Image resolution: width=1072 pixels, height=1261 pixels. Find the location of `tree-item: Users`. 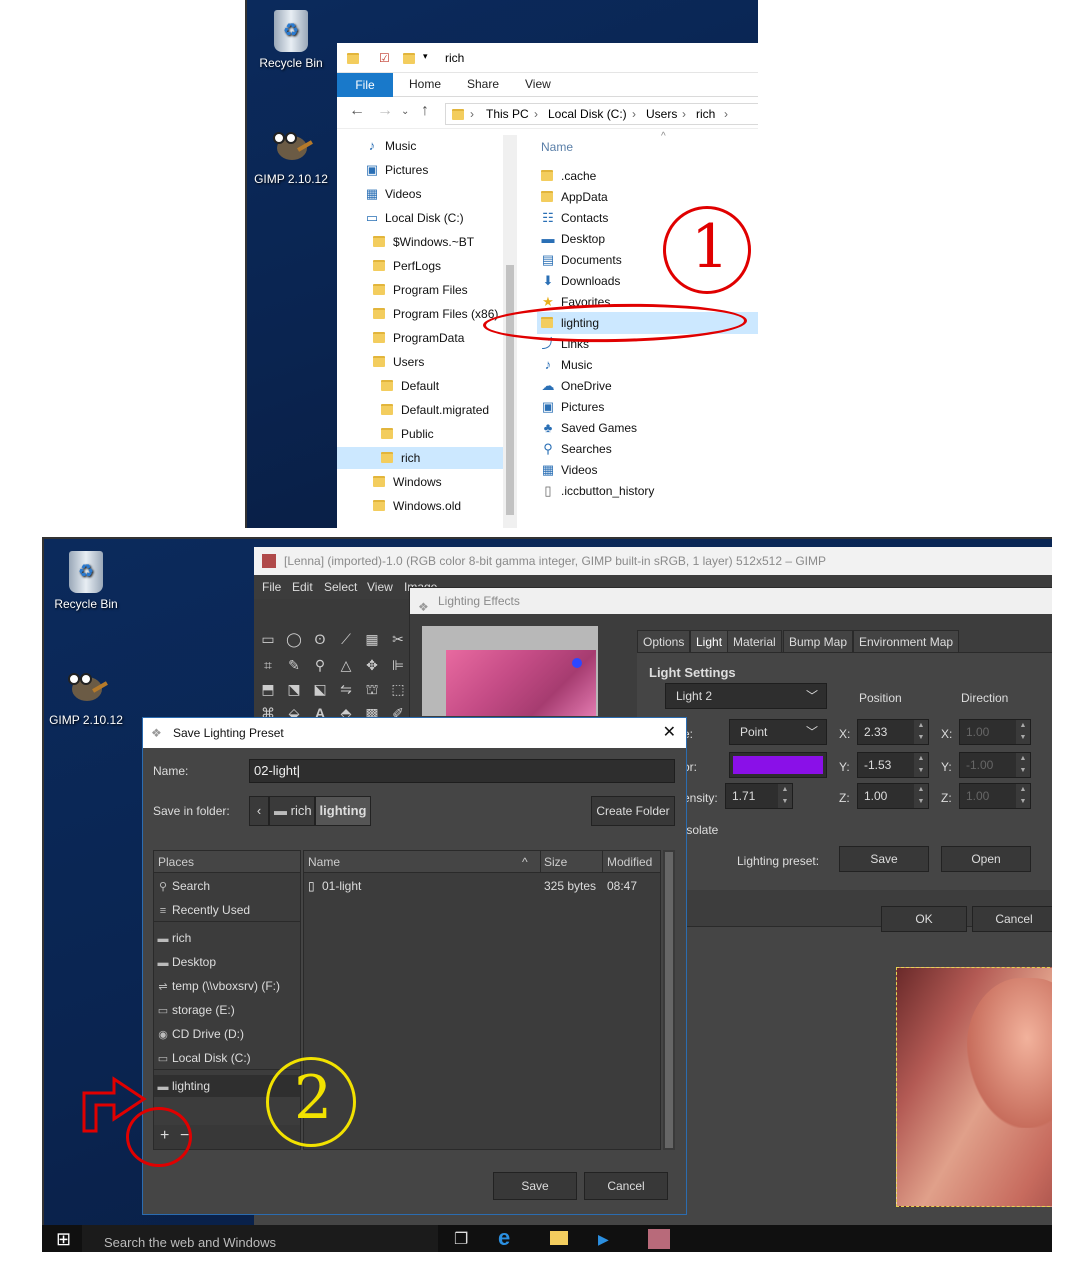

tree-item: Users is located at coordinates (398, 362).